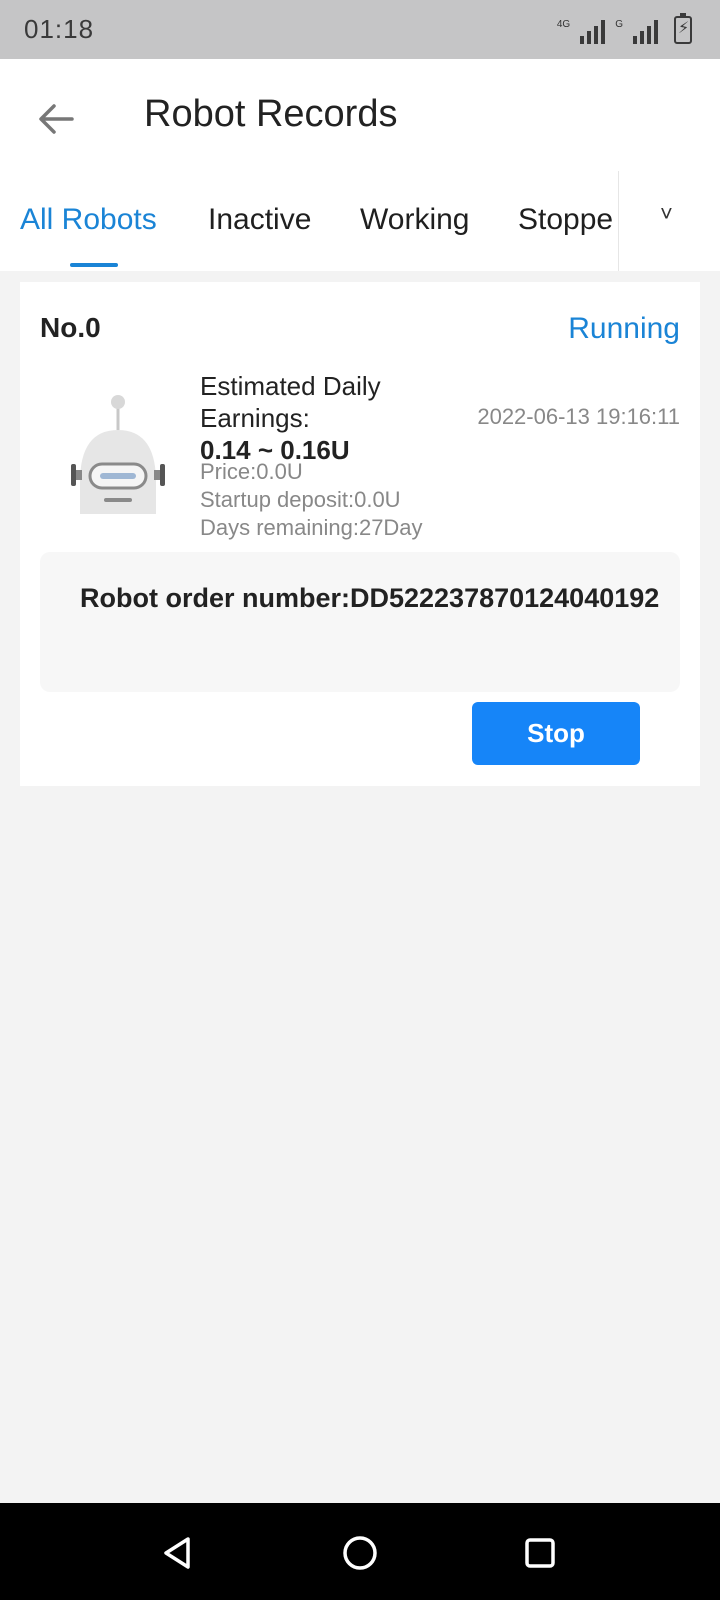 The width and height of the screenshot is (720, 1600). What do you see at coordinates (565, 220) in the screenshot?
I see `tab-stopped: Stoppe` at bounding box center [565, 220].